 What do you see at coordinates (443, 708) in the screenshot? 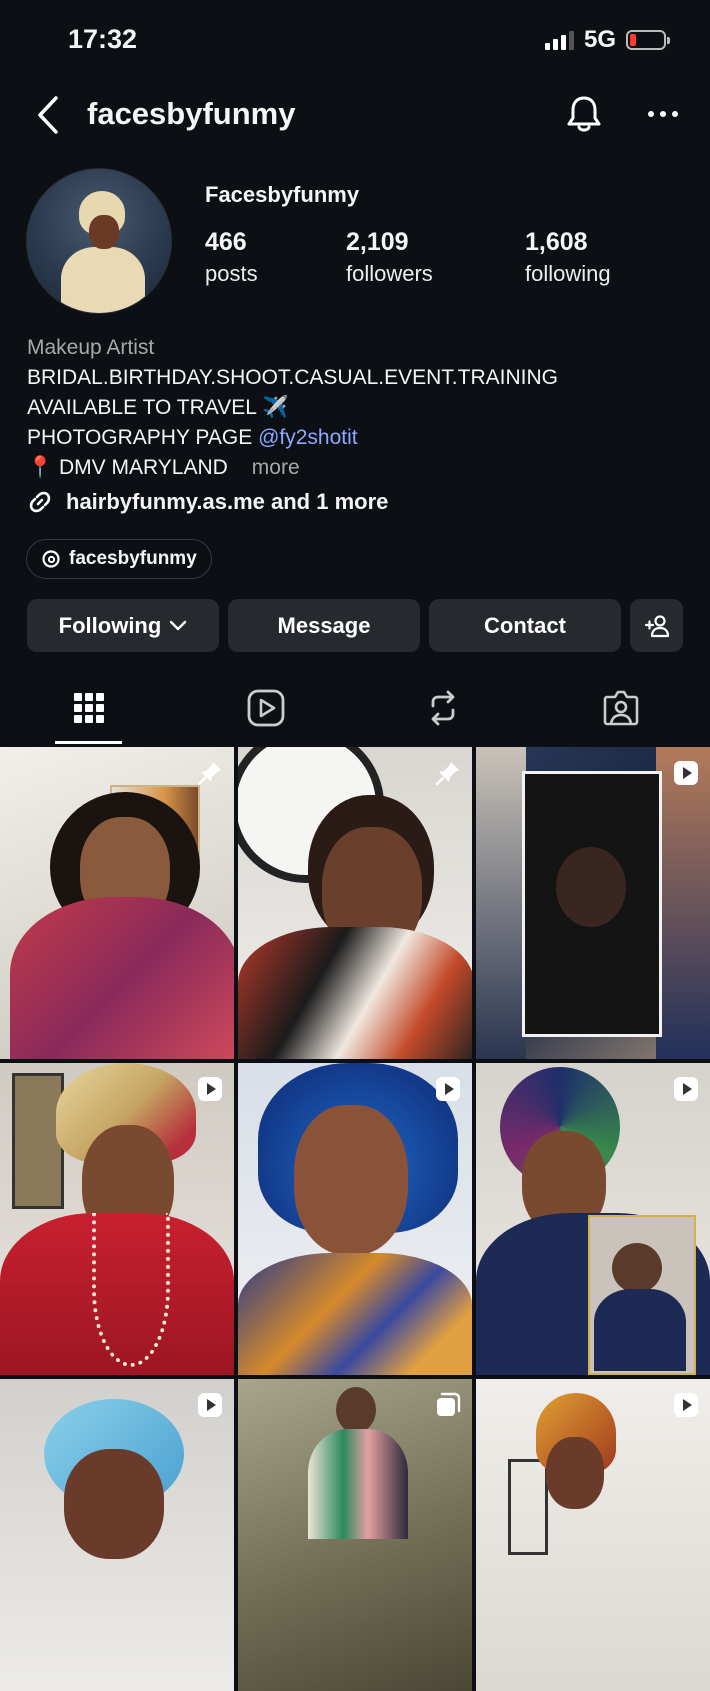
I see `tab-reposts-icon` at bounding box center [443, 708].